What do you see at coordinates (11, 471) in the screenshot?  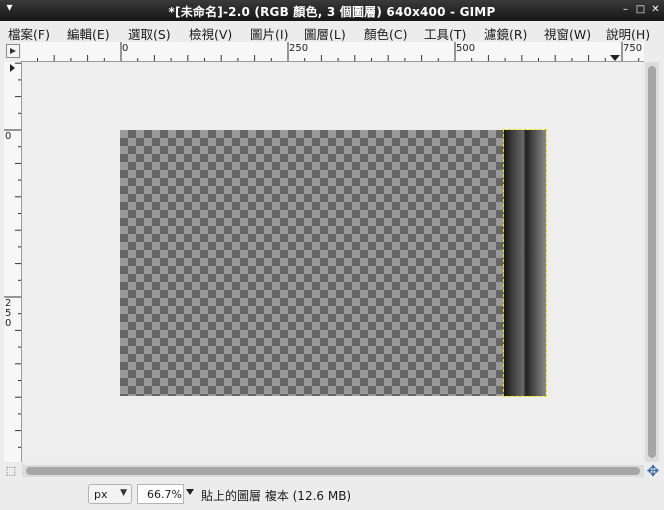 I see `quick-mask-icon: ⬚` at bounding box center [11, 471].